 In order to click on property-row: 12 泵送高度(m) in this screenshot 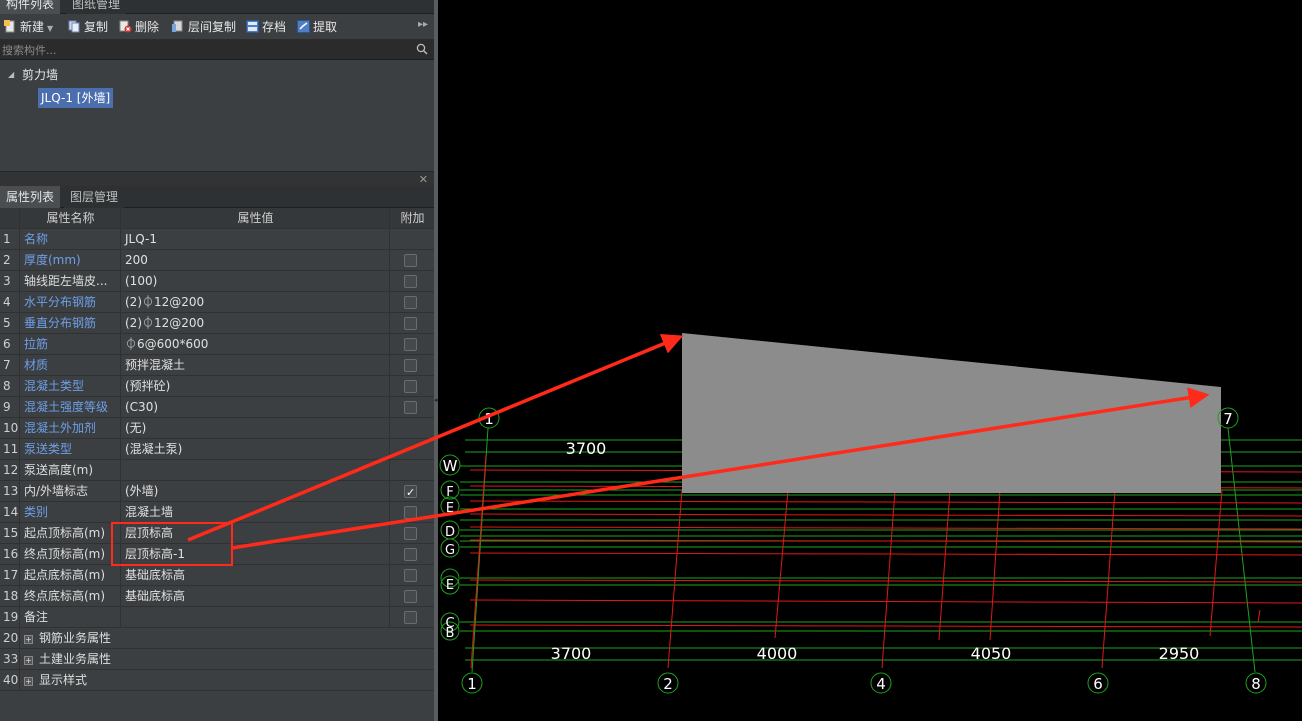, I will do `click(217, 470)`.